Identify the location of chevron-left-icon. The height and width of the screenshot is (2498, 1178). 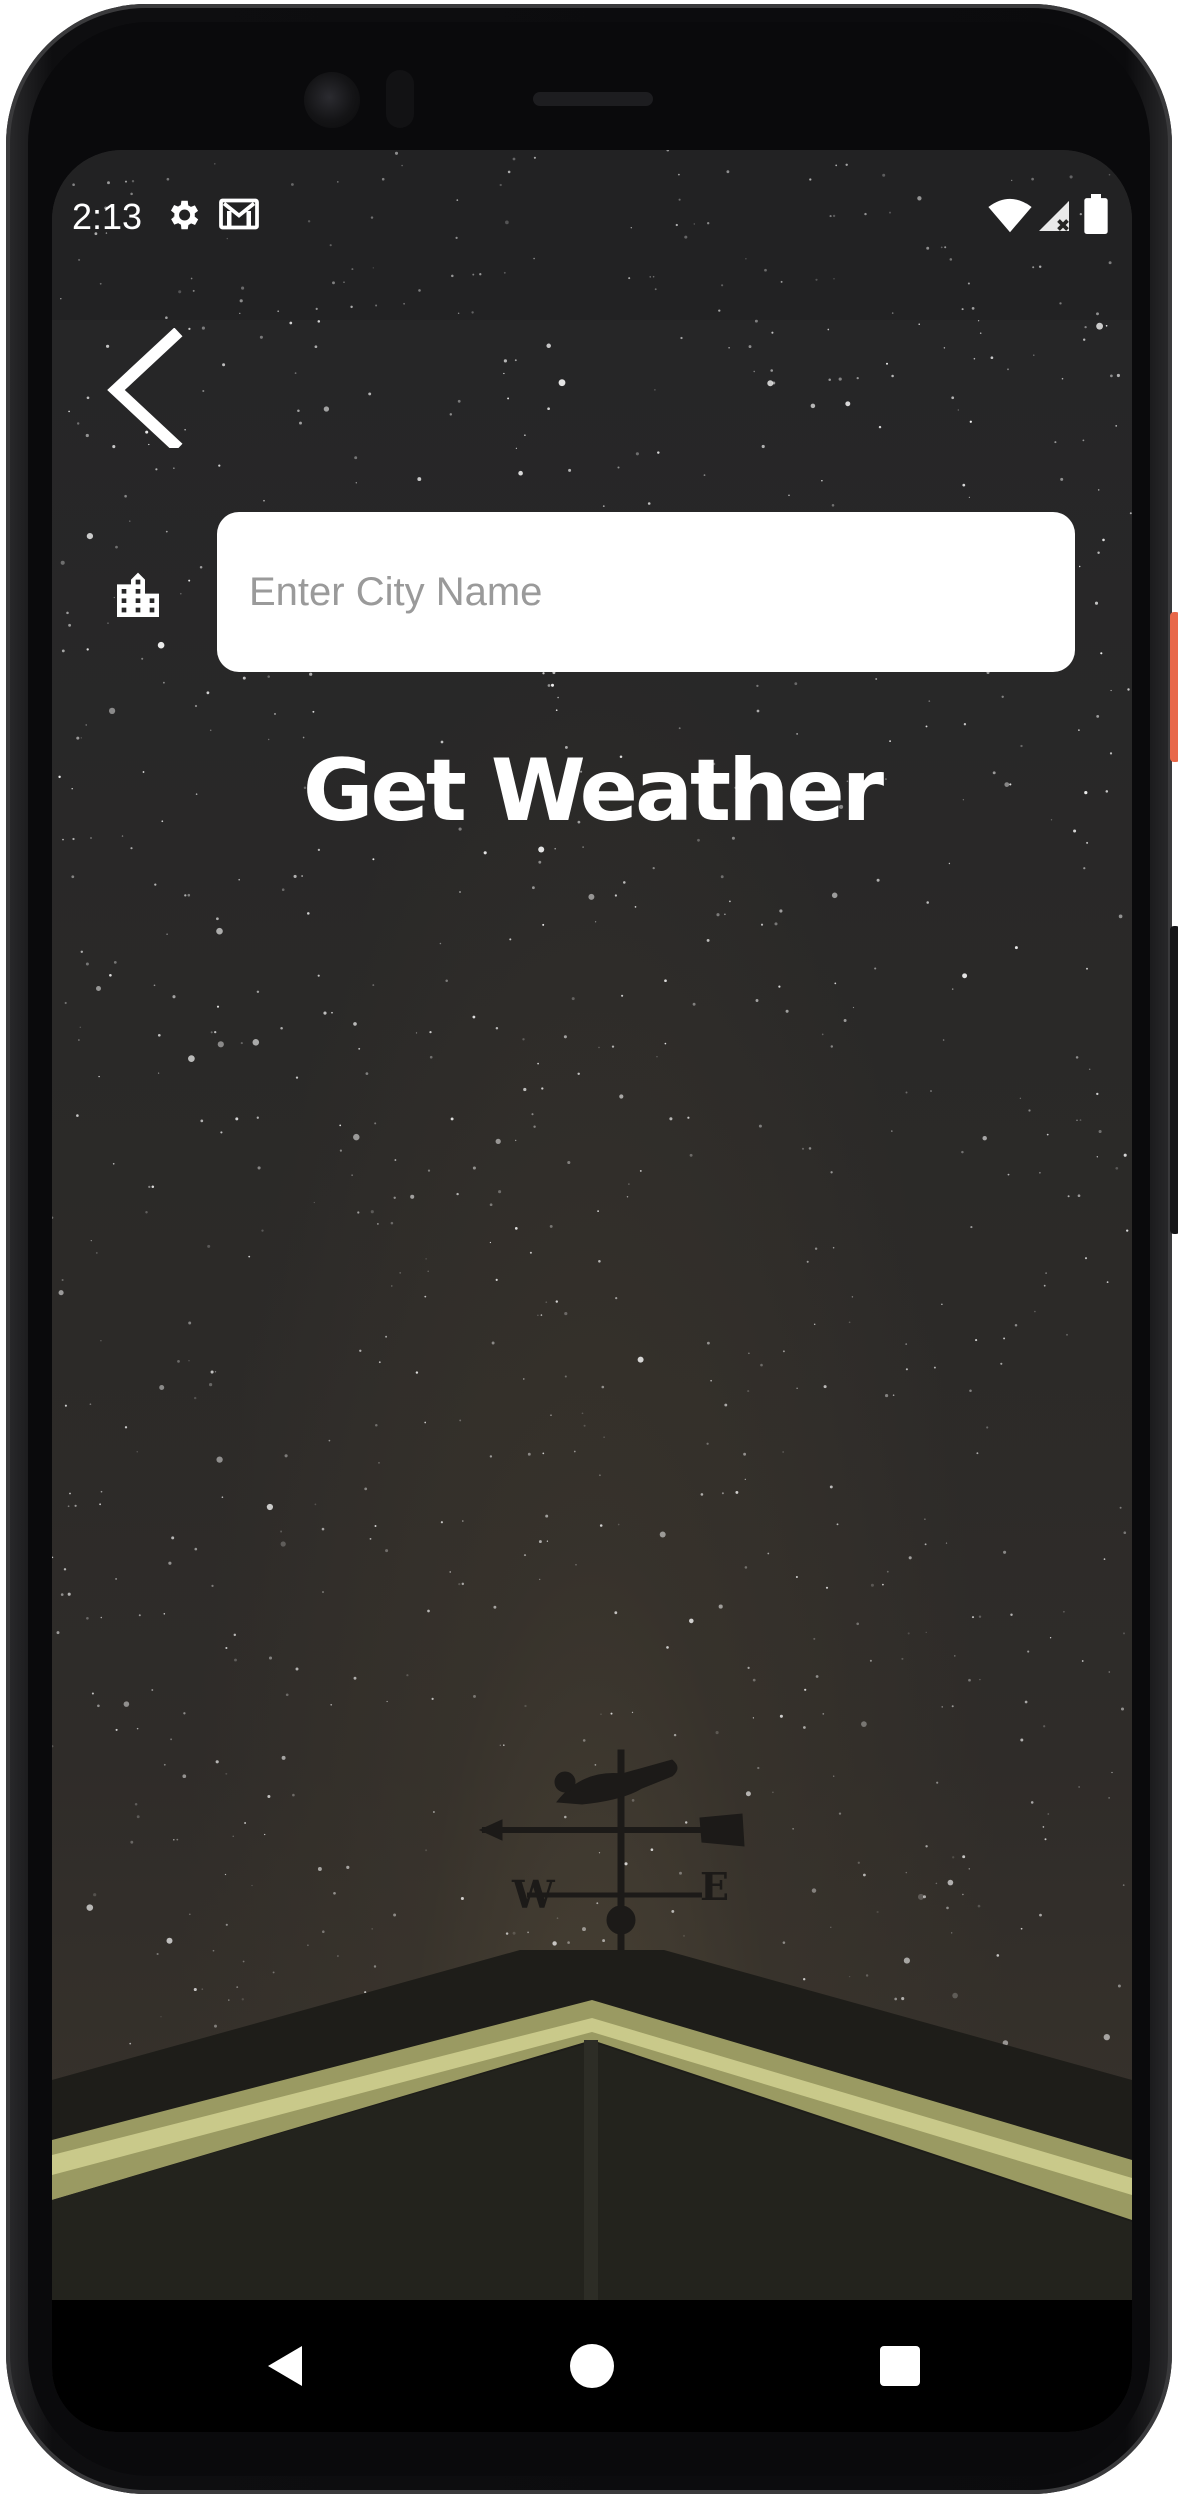
(145, 388).